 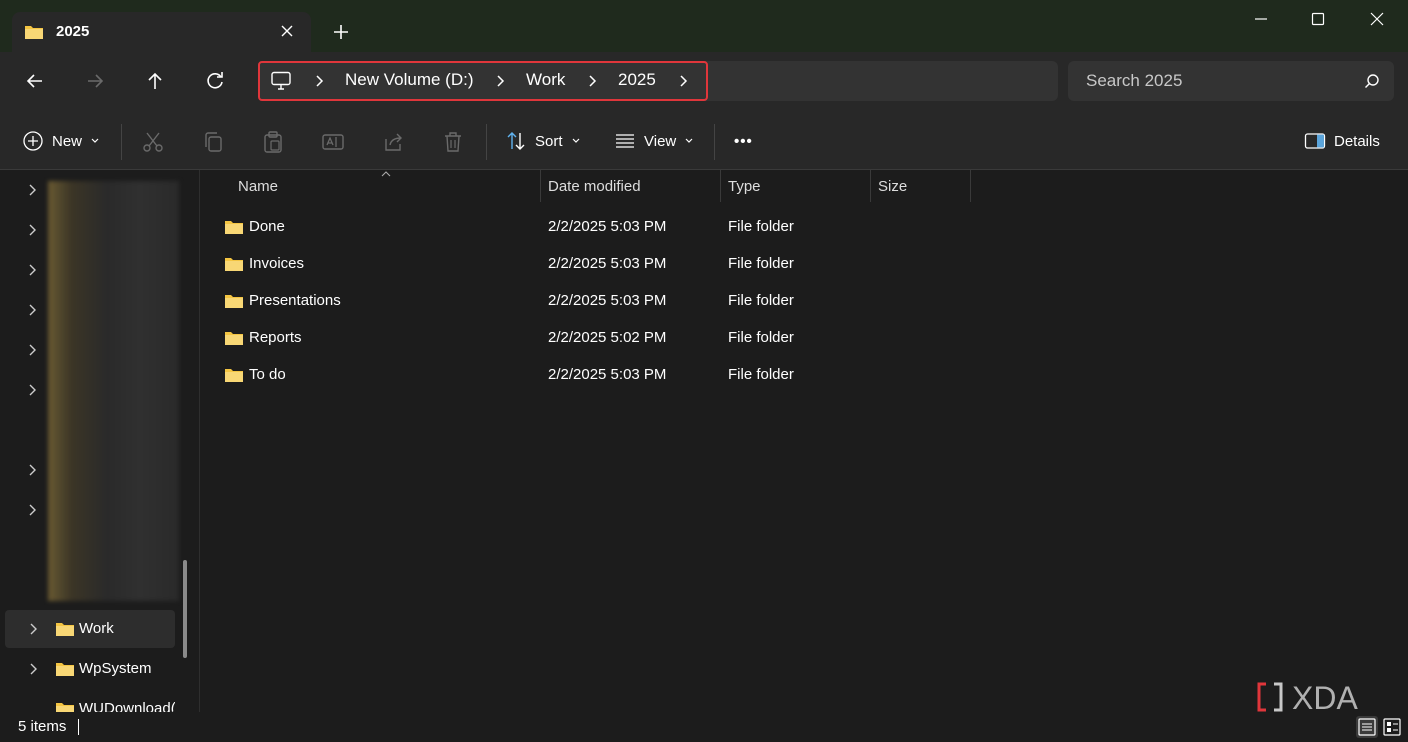 What do you see at coordinates (1377, 19) in the screenshot?
I see `close-window-icon` at bounding box center [1377, 19].